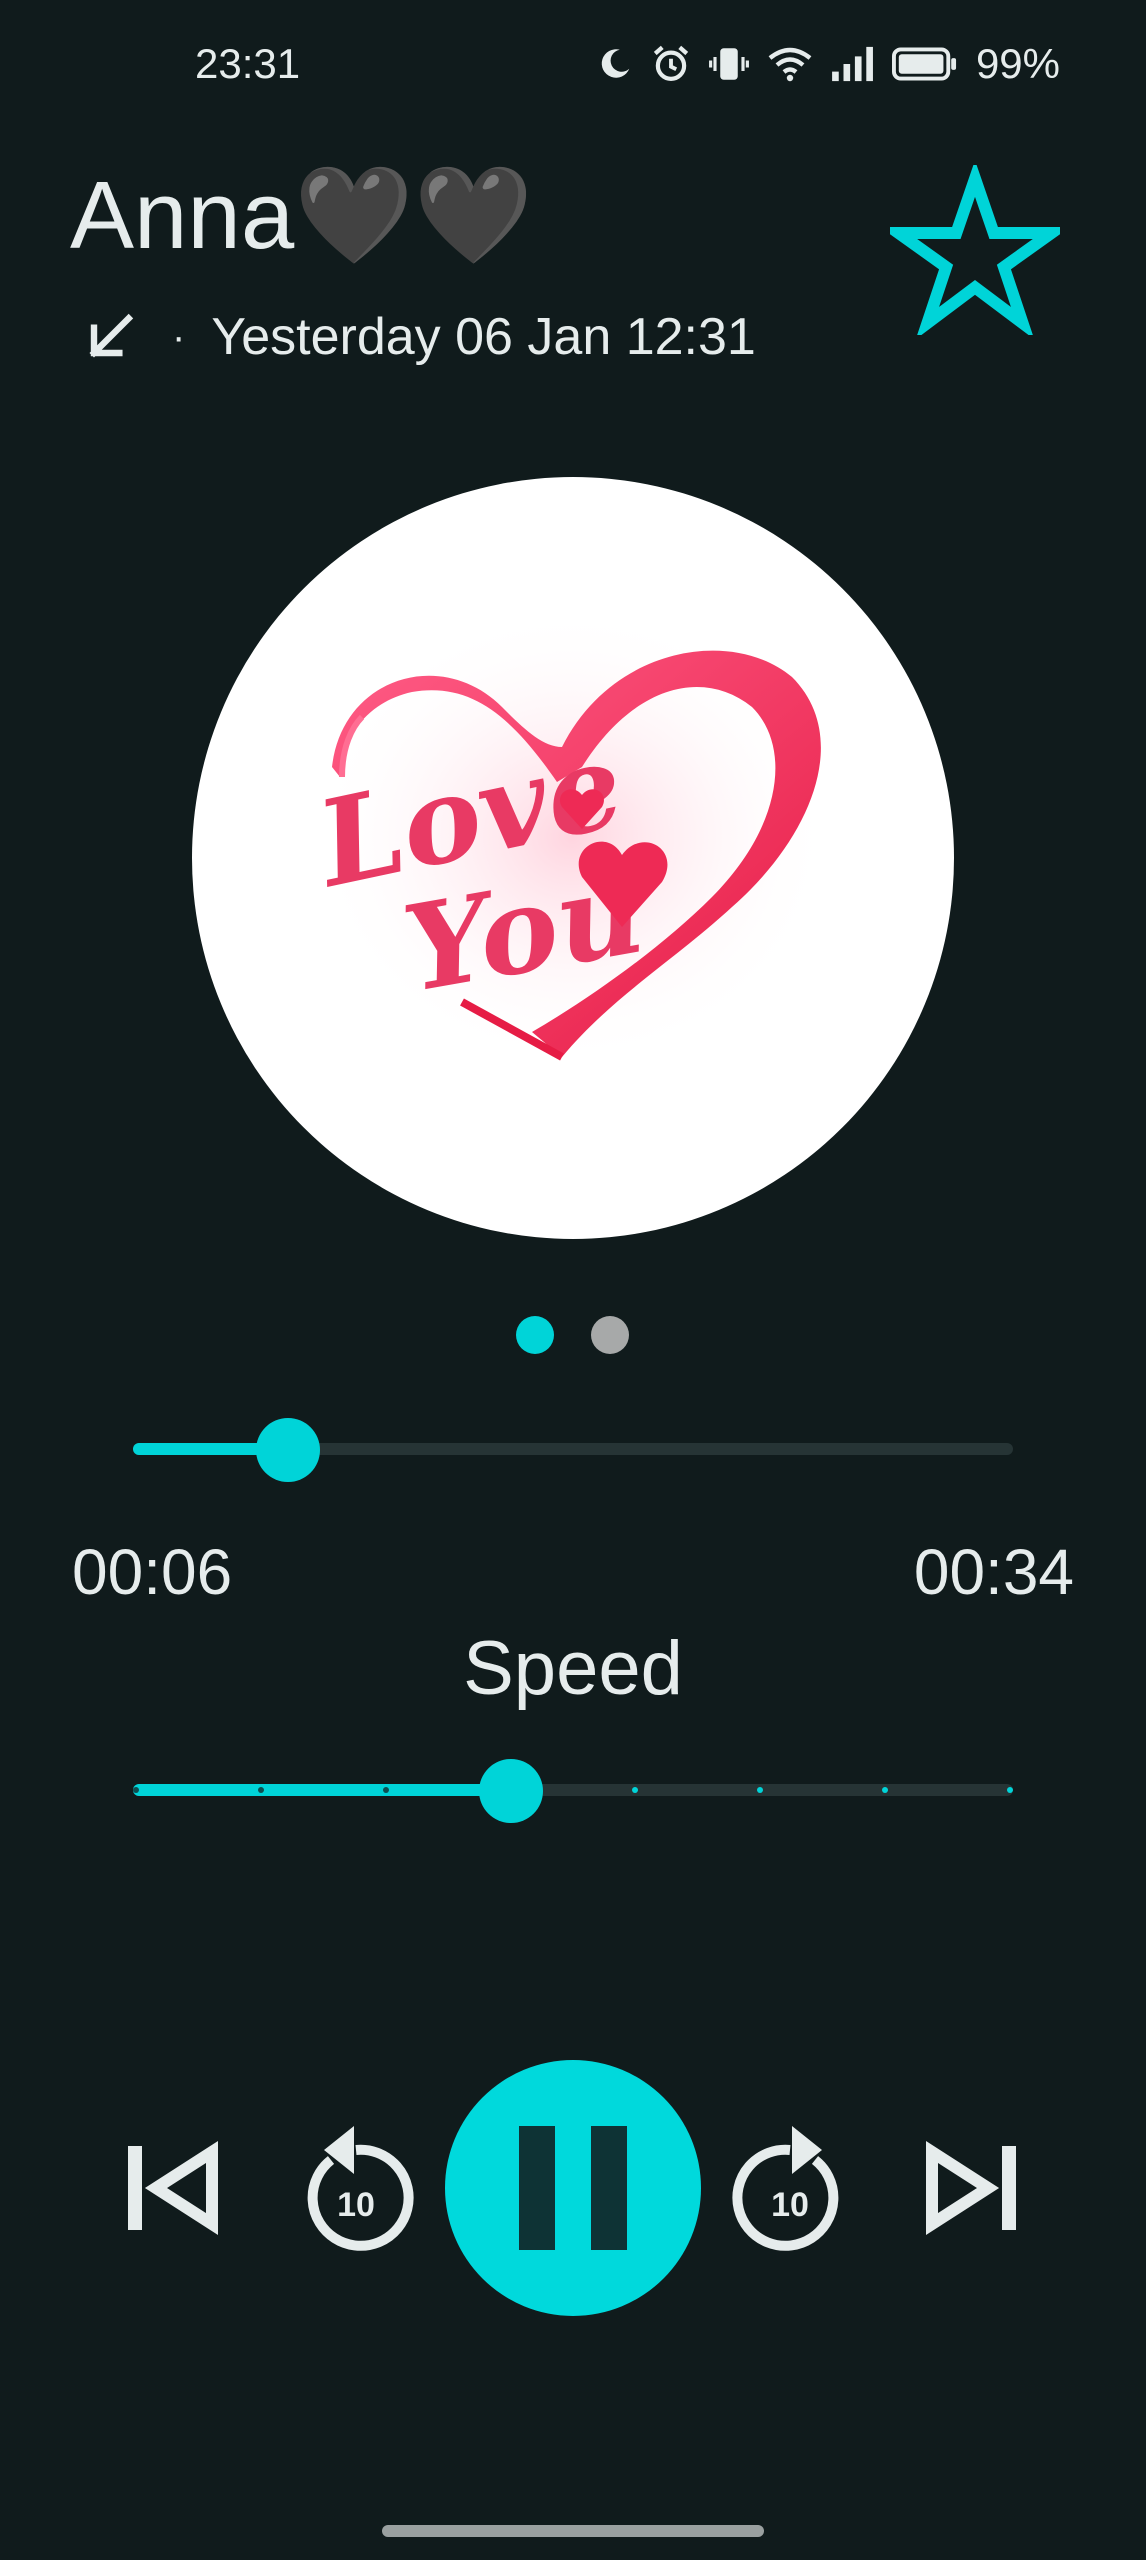 The height and width of the screenshot is (2560, 1146). I want to click on battery-icon, so click(923, 64).